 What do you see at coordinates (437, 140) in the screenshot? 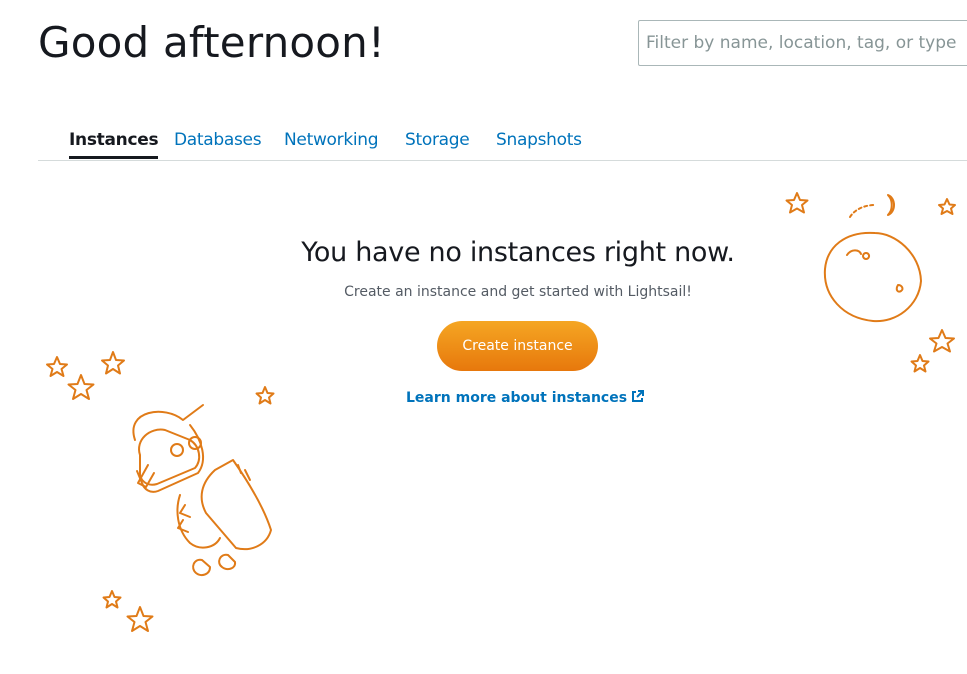
I see `tab-storage: Storage` at bounding box center [437, 140].